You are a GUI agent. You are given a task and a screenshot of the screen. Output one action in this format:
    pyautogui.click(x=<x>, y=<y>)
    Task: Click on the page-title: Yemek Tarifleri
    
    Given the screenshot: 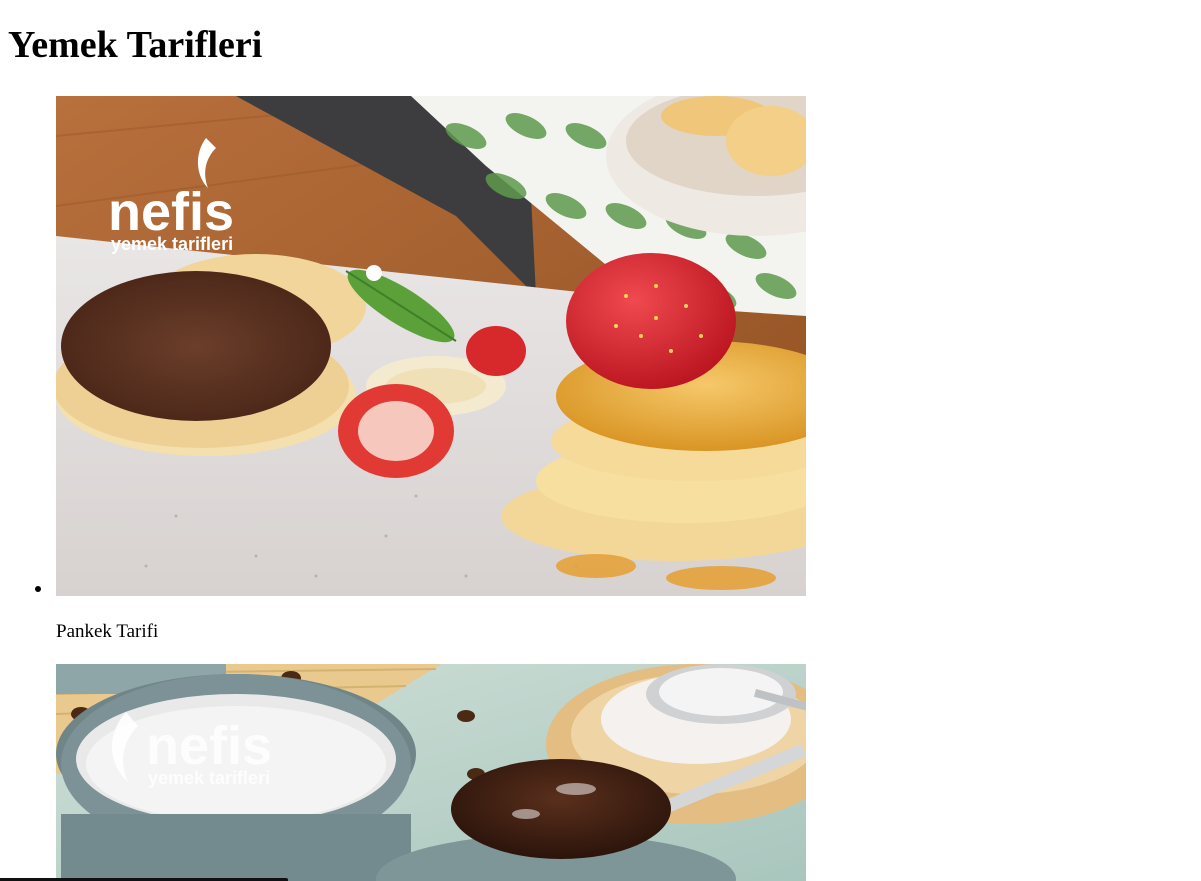 What is the action you would take?
    pyautogui.click(x=135, y=45)
    